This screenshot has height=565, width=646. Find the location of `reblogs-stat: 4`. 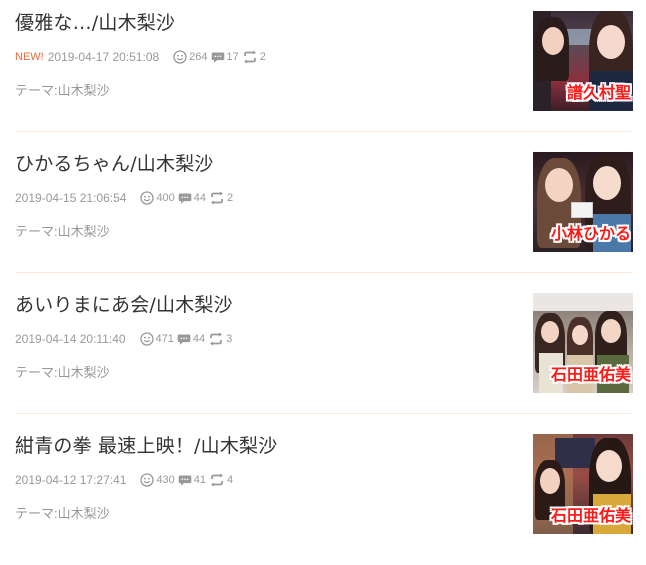

reblogs-stat: 4 is located at coordinates (221, 480).